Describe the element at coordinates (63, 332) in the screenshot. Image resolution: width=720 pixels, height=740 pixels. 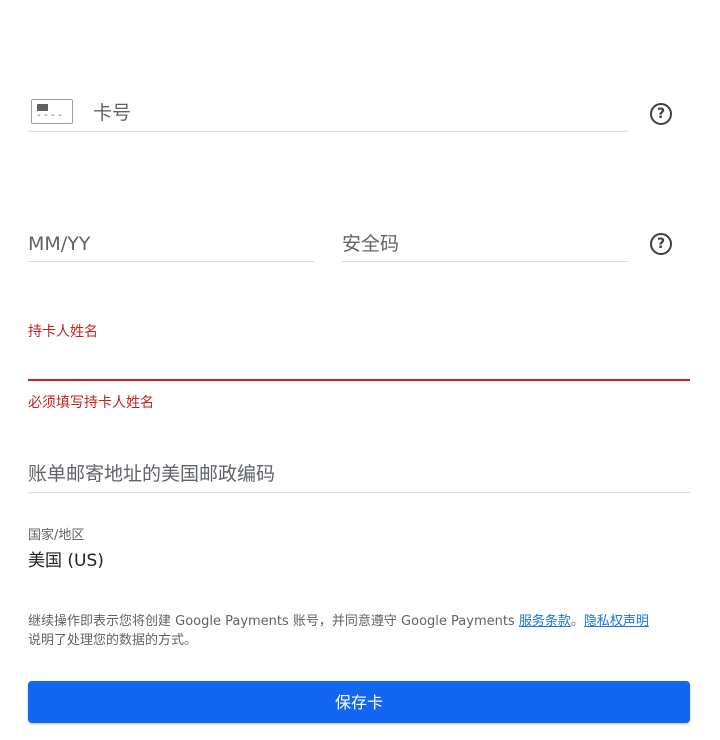
I see `cardholder-name-label: 持卡人姓名` at that location.